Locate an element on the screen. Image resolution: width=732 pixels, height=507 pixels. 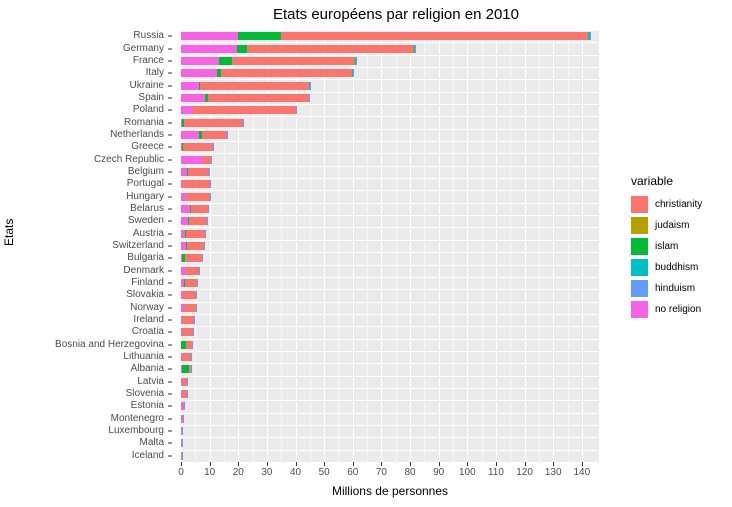
legend-item: judaism is located at coordinates (681, 225).